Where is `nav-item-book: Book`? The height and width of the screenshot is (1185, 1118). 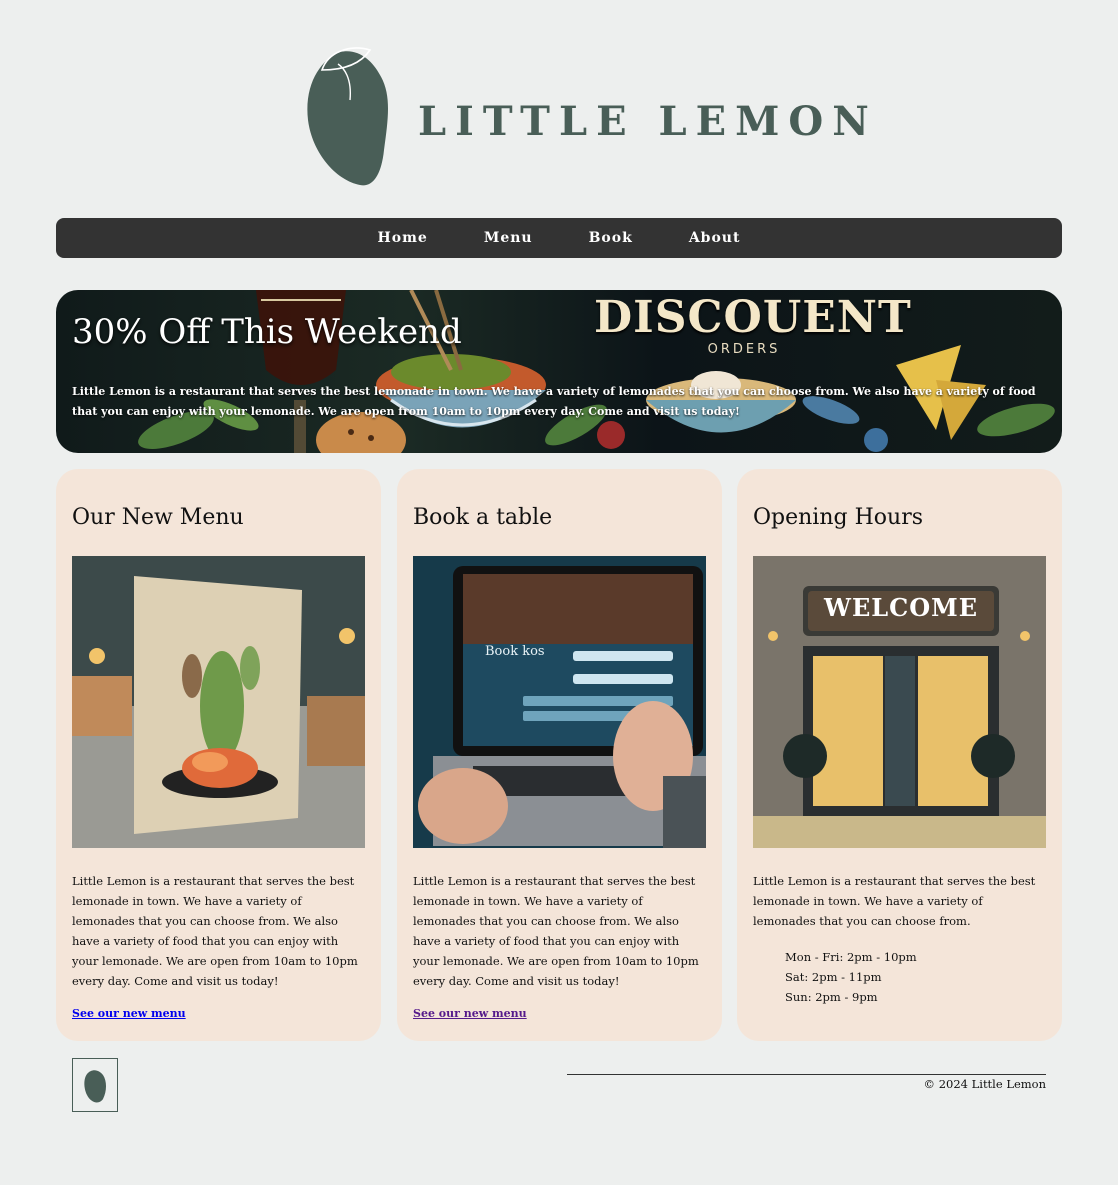
nav-item-book: Book is located at coordinates (611, 238).